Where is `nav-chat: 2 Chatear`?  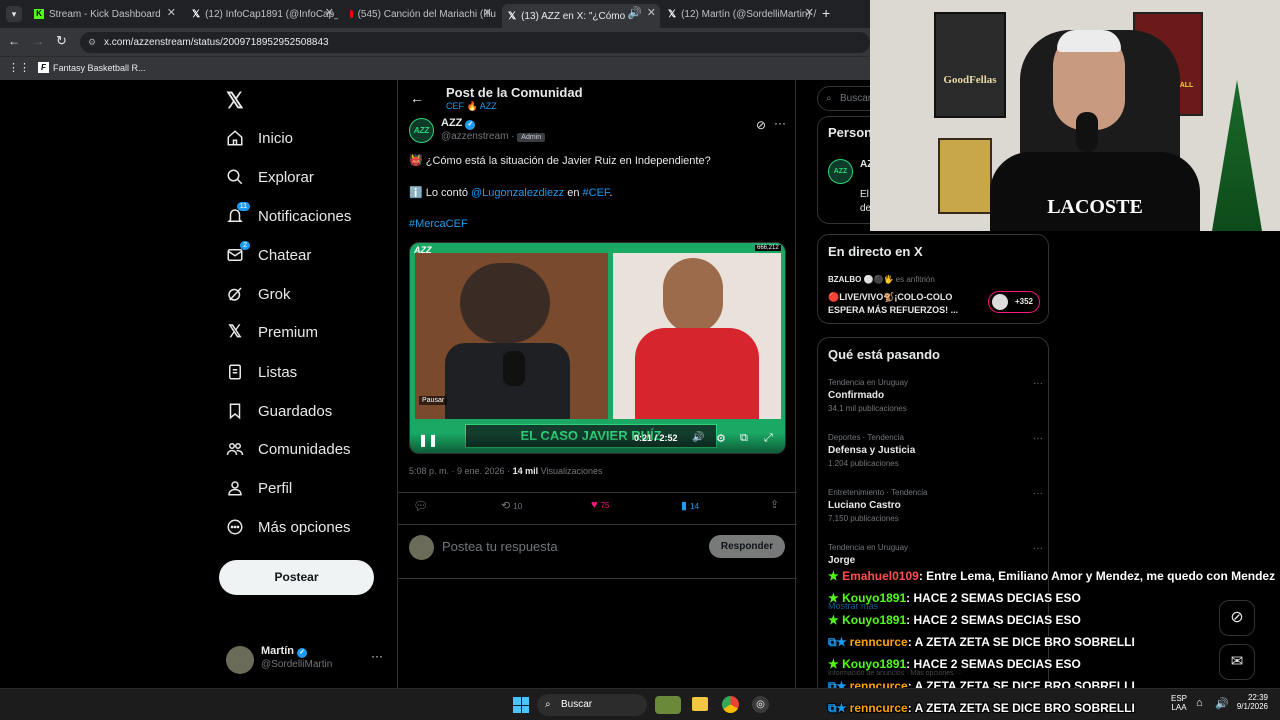
nav-chat: 2 Chatear is located at coordinates (268, 254).